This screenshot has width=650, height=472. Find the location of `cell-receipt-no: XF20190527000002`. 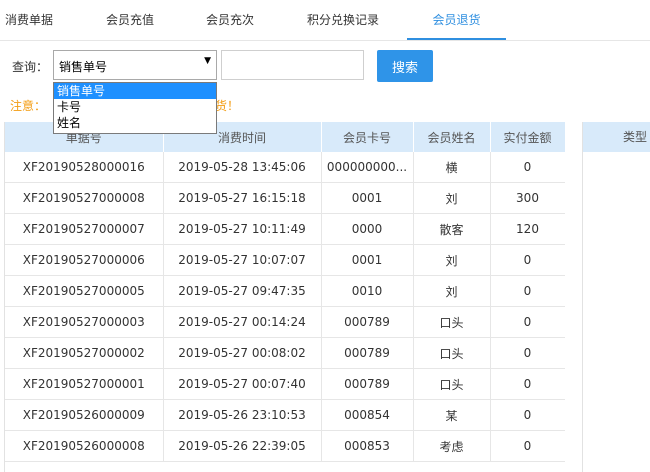

cell-receipt-no: XF20190527000002 is located at coordinates (84, 353).